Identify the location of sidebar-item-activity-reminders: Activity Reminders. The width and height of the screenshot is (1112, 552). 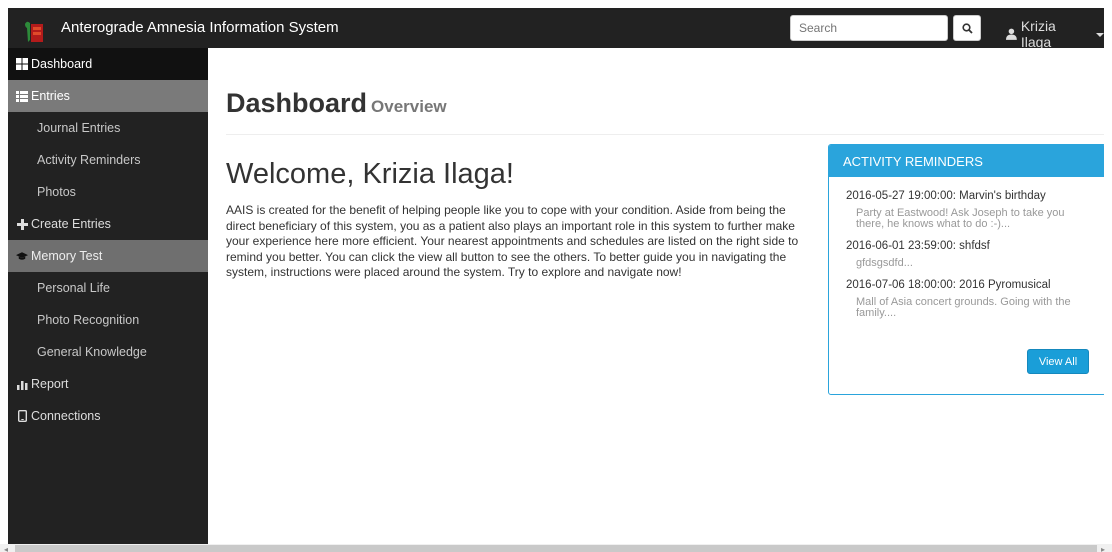
(108, 160).